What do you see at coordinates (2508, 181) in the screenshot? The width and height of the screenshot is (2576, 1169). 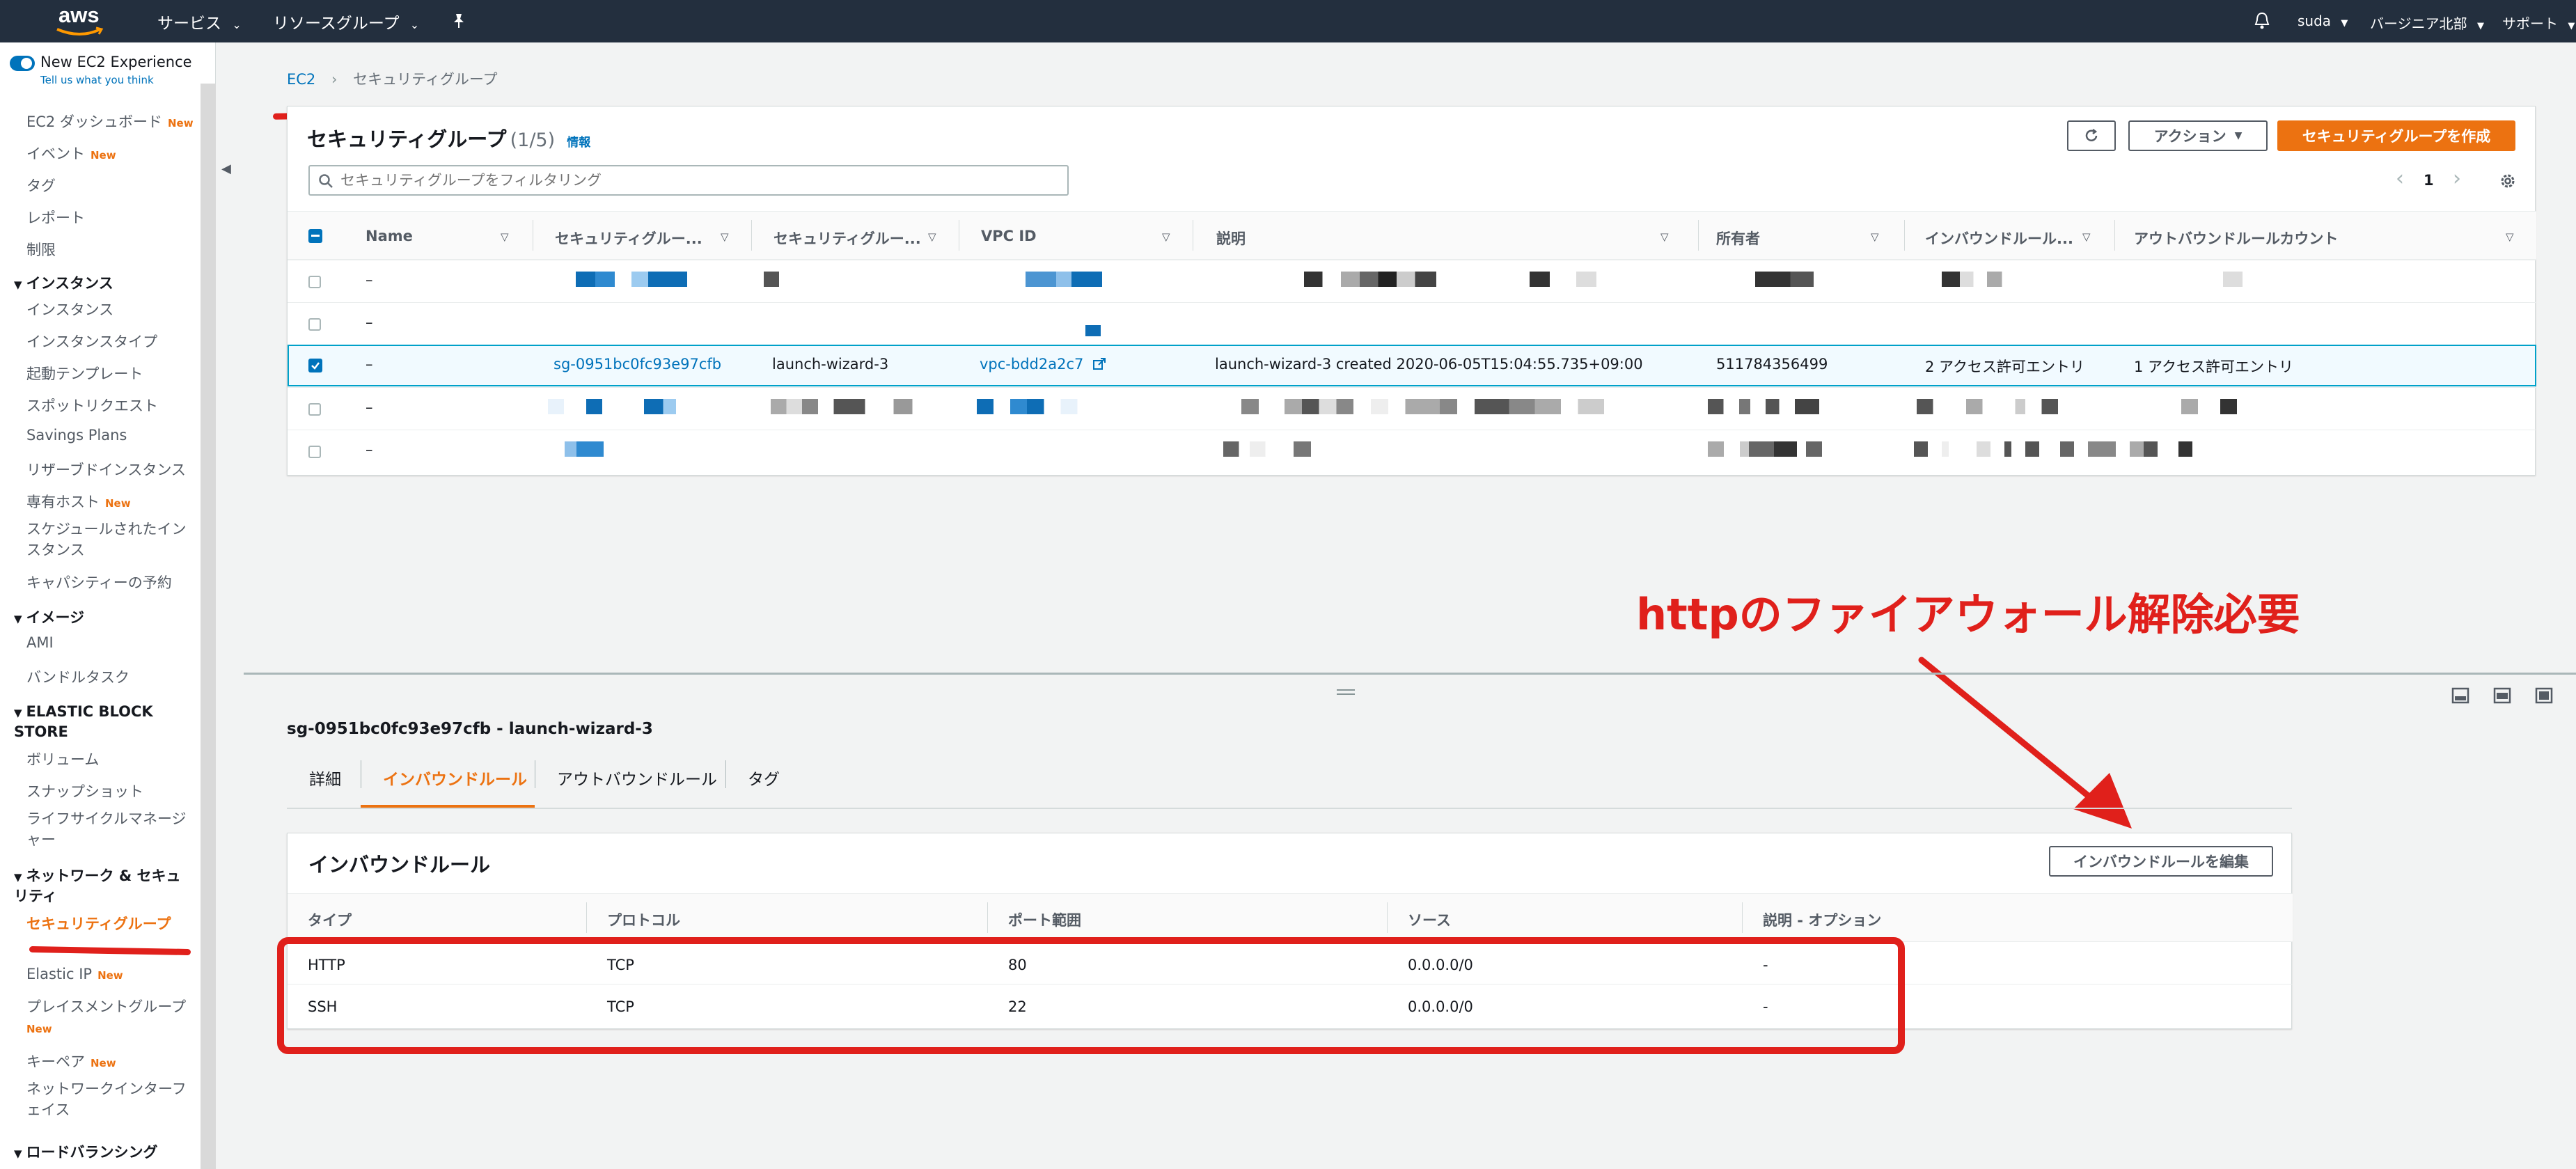 I see `gear-icon` at bounding box center [2508, 181].